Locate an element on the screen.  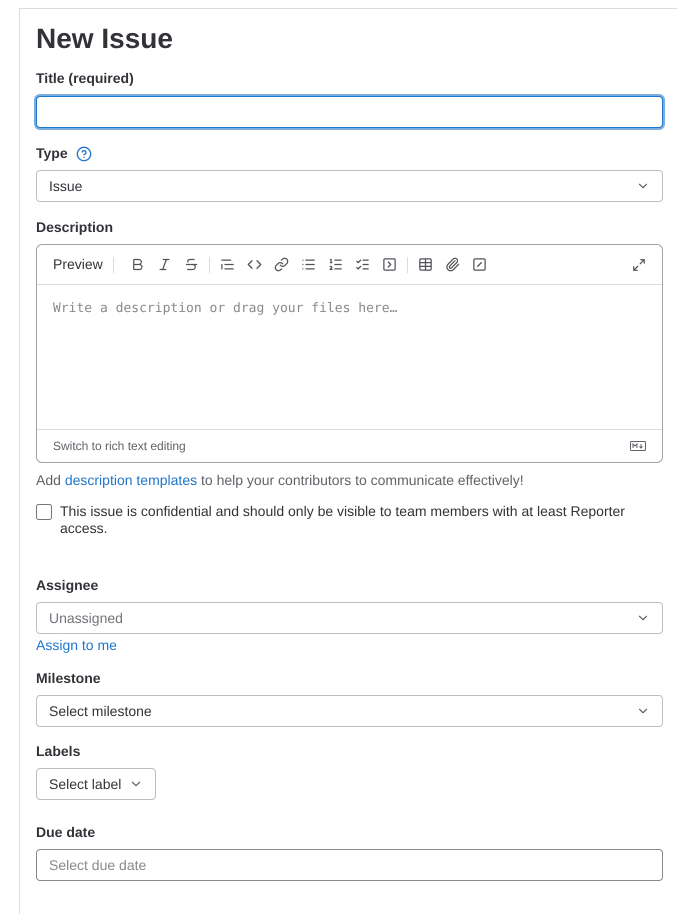
field-label: Title (required) is located at coordinates (85, 78).